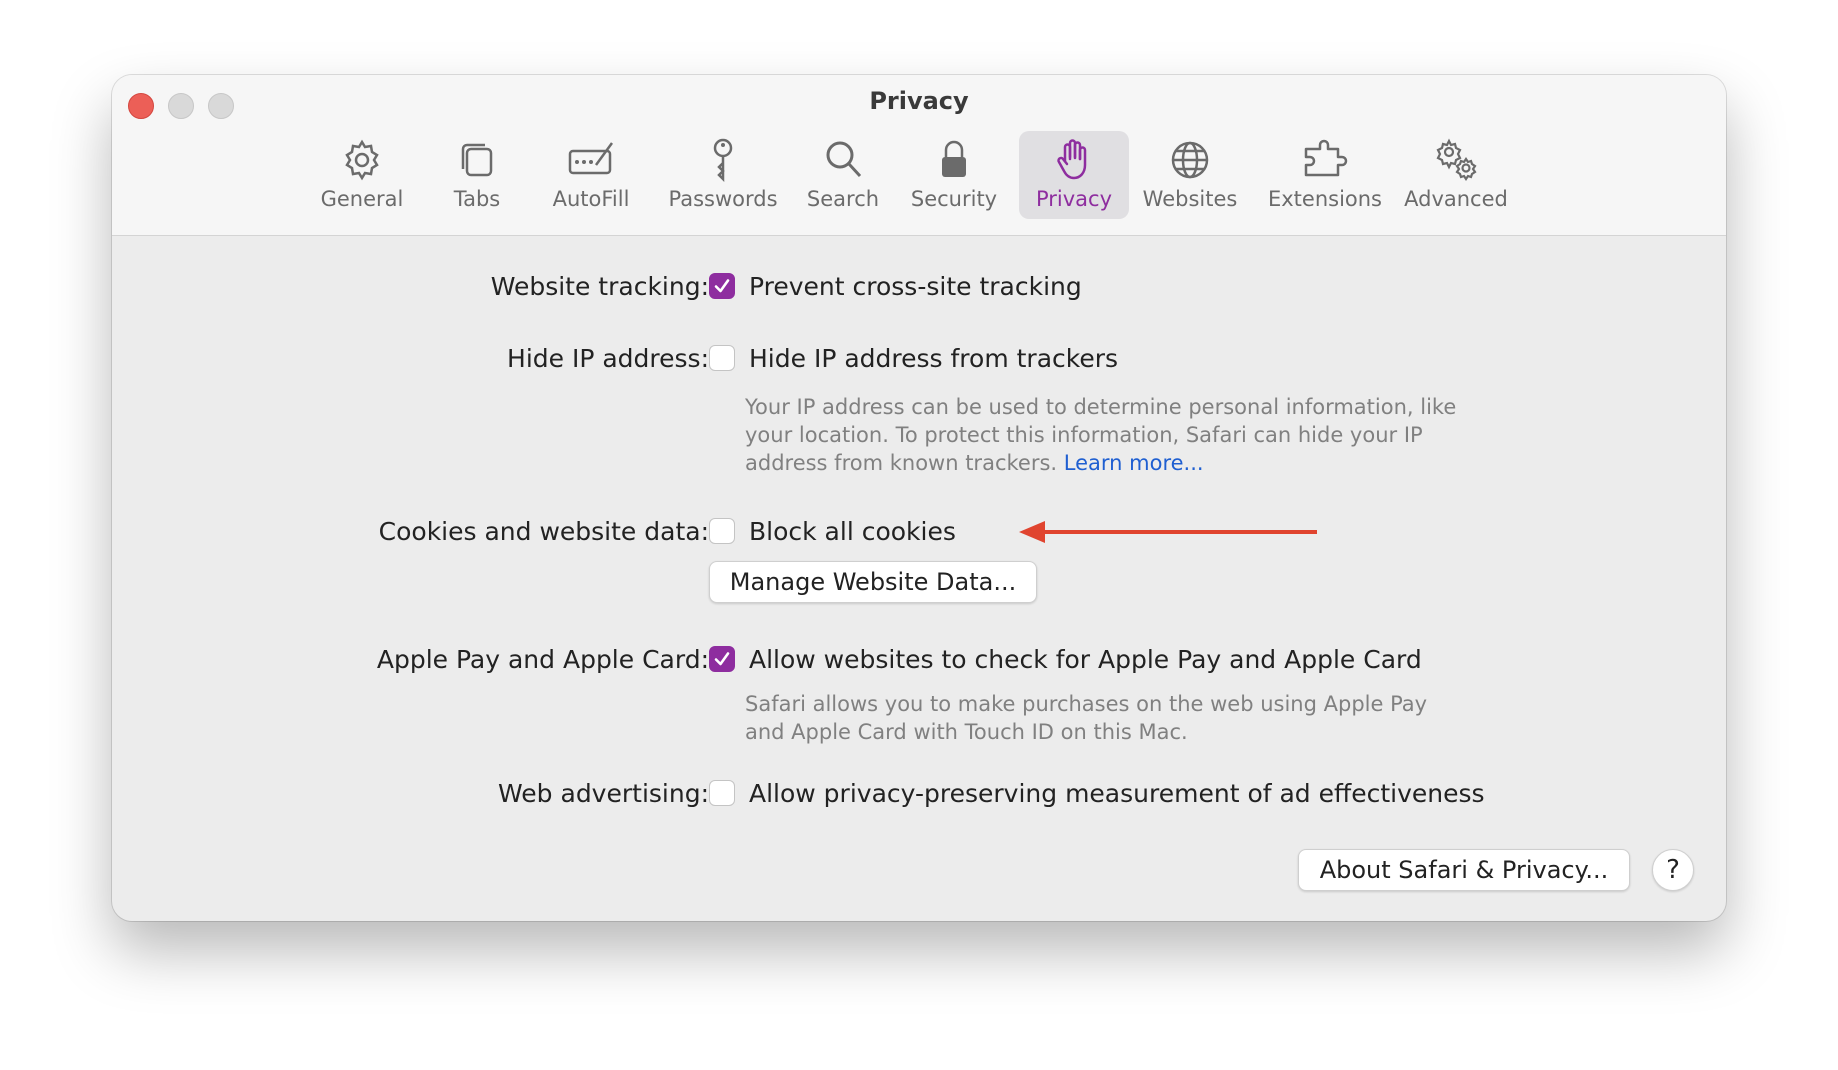 The width and height of the screenshot is (1838, 1070). Describe the element at coordinates (852, 531) in the screenshot. I see `block-cookies-option: Block all cookies` at that location.